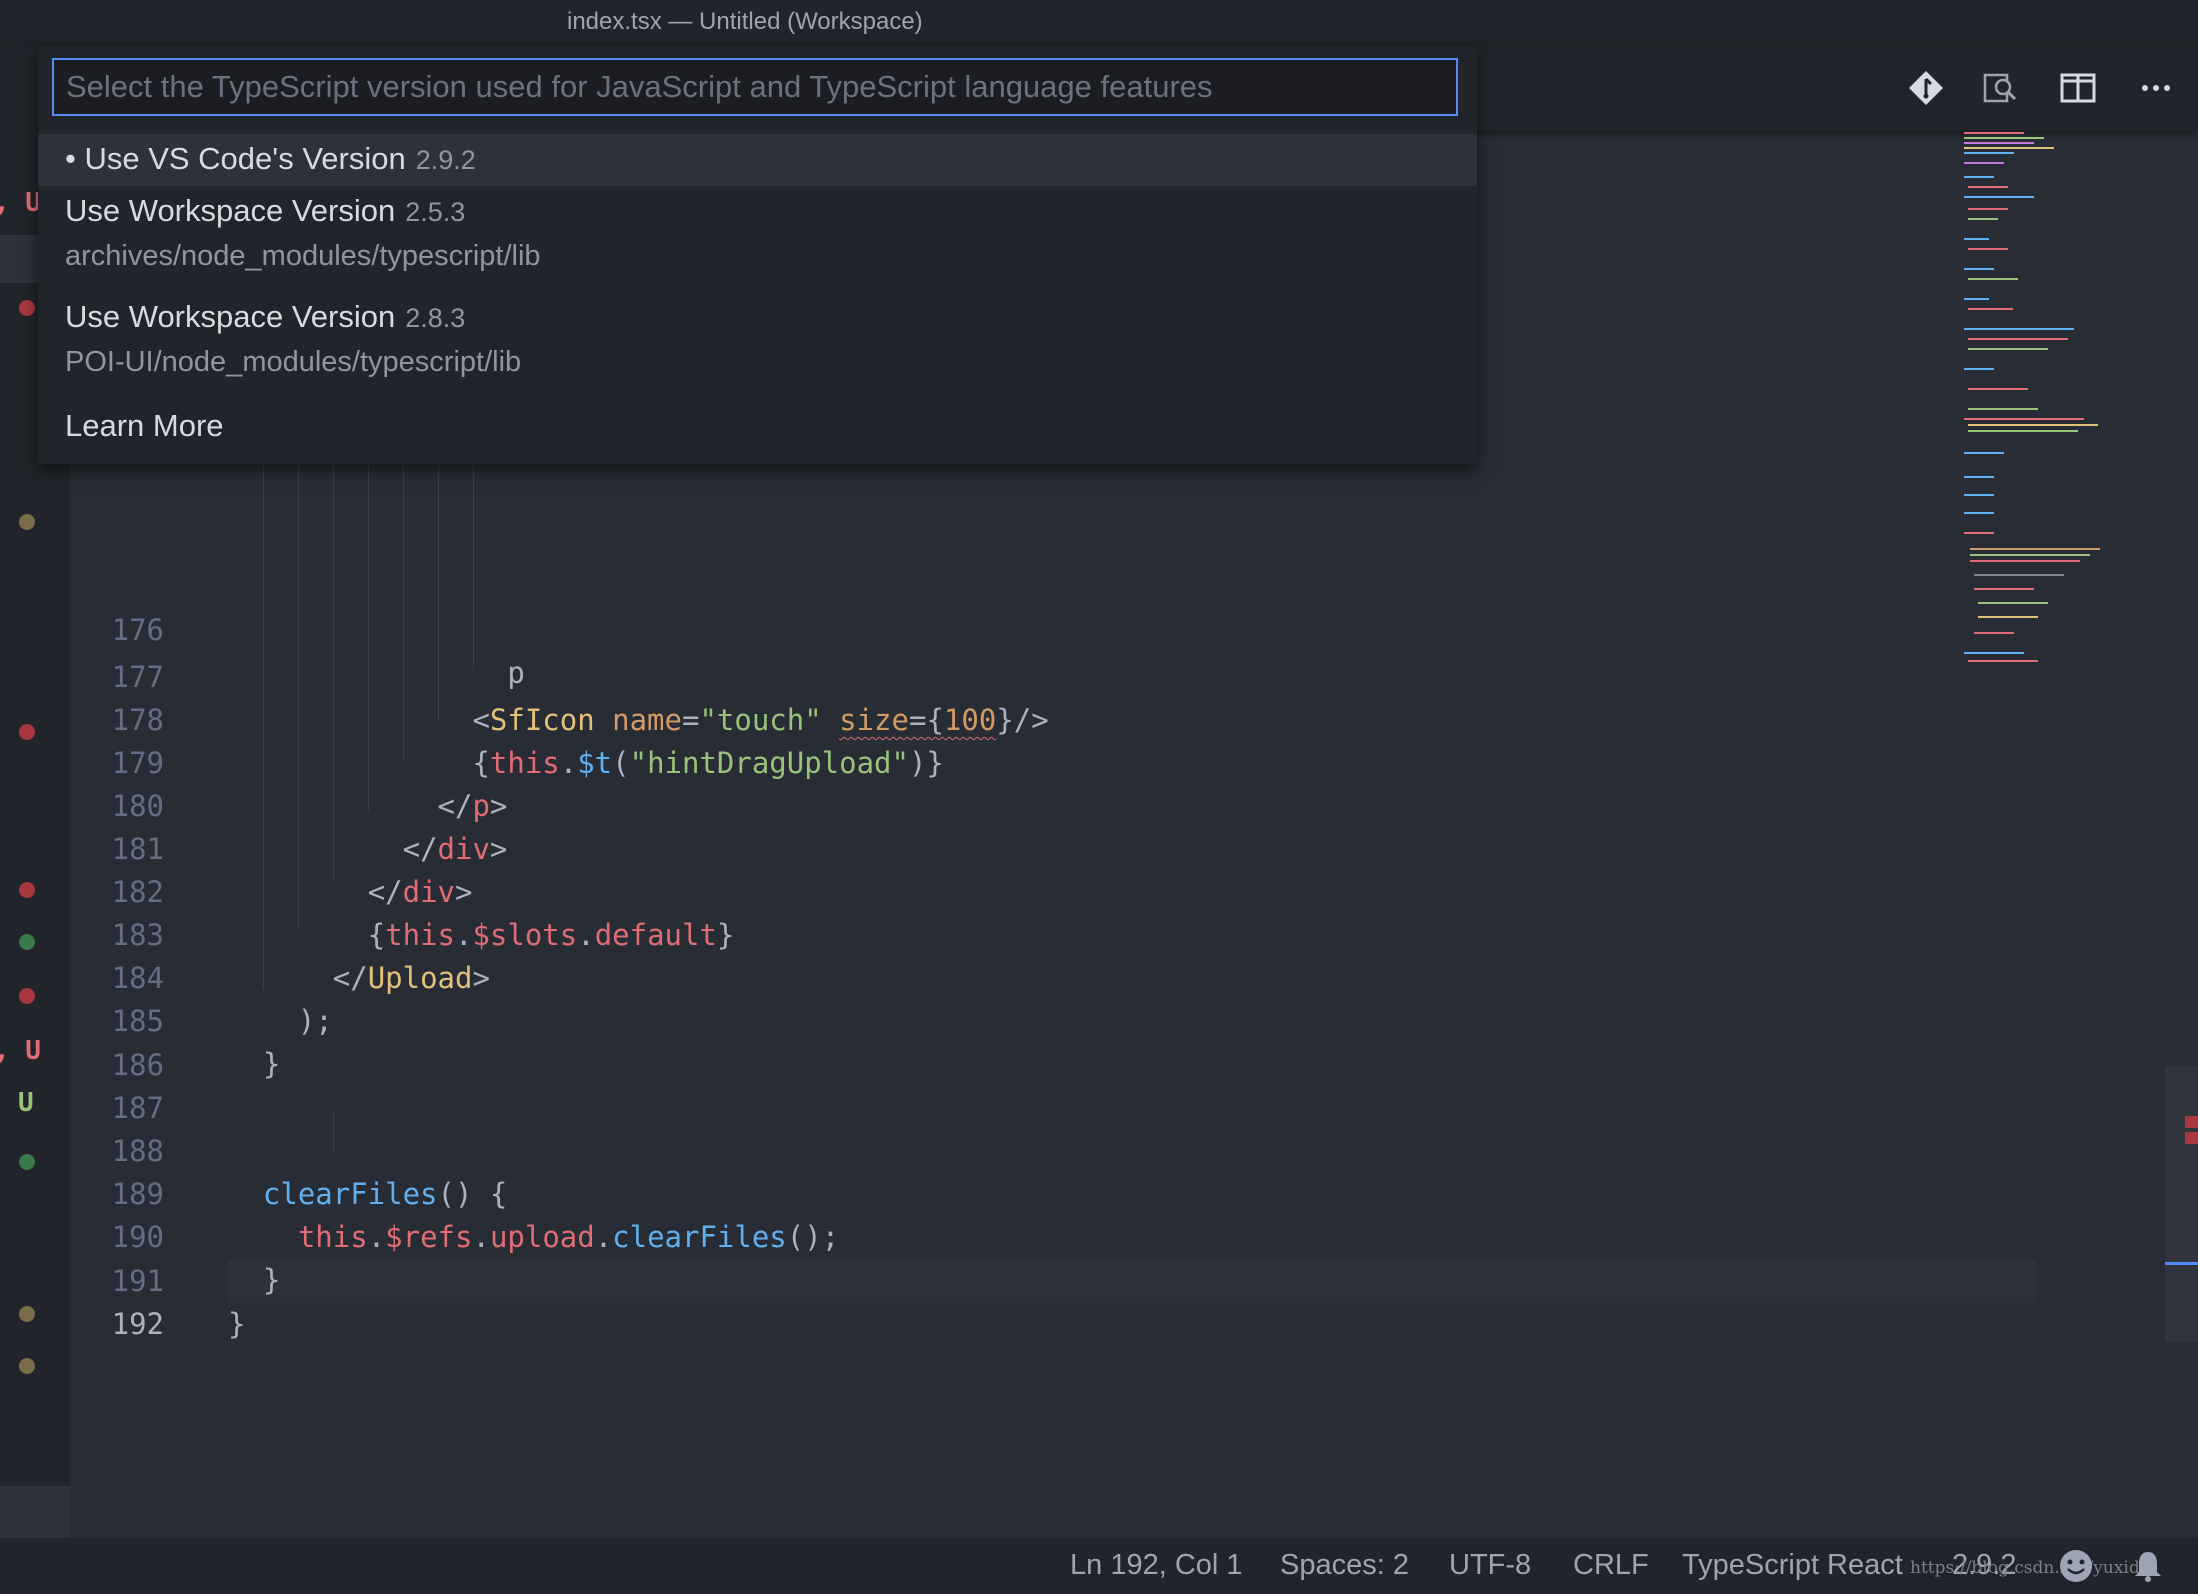 The image size is (2198, 1594). Describe the element at coordinates (2078, 88) in the screenshot. I see `split-editor-icon` at that location.